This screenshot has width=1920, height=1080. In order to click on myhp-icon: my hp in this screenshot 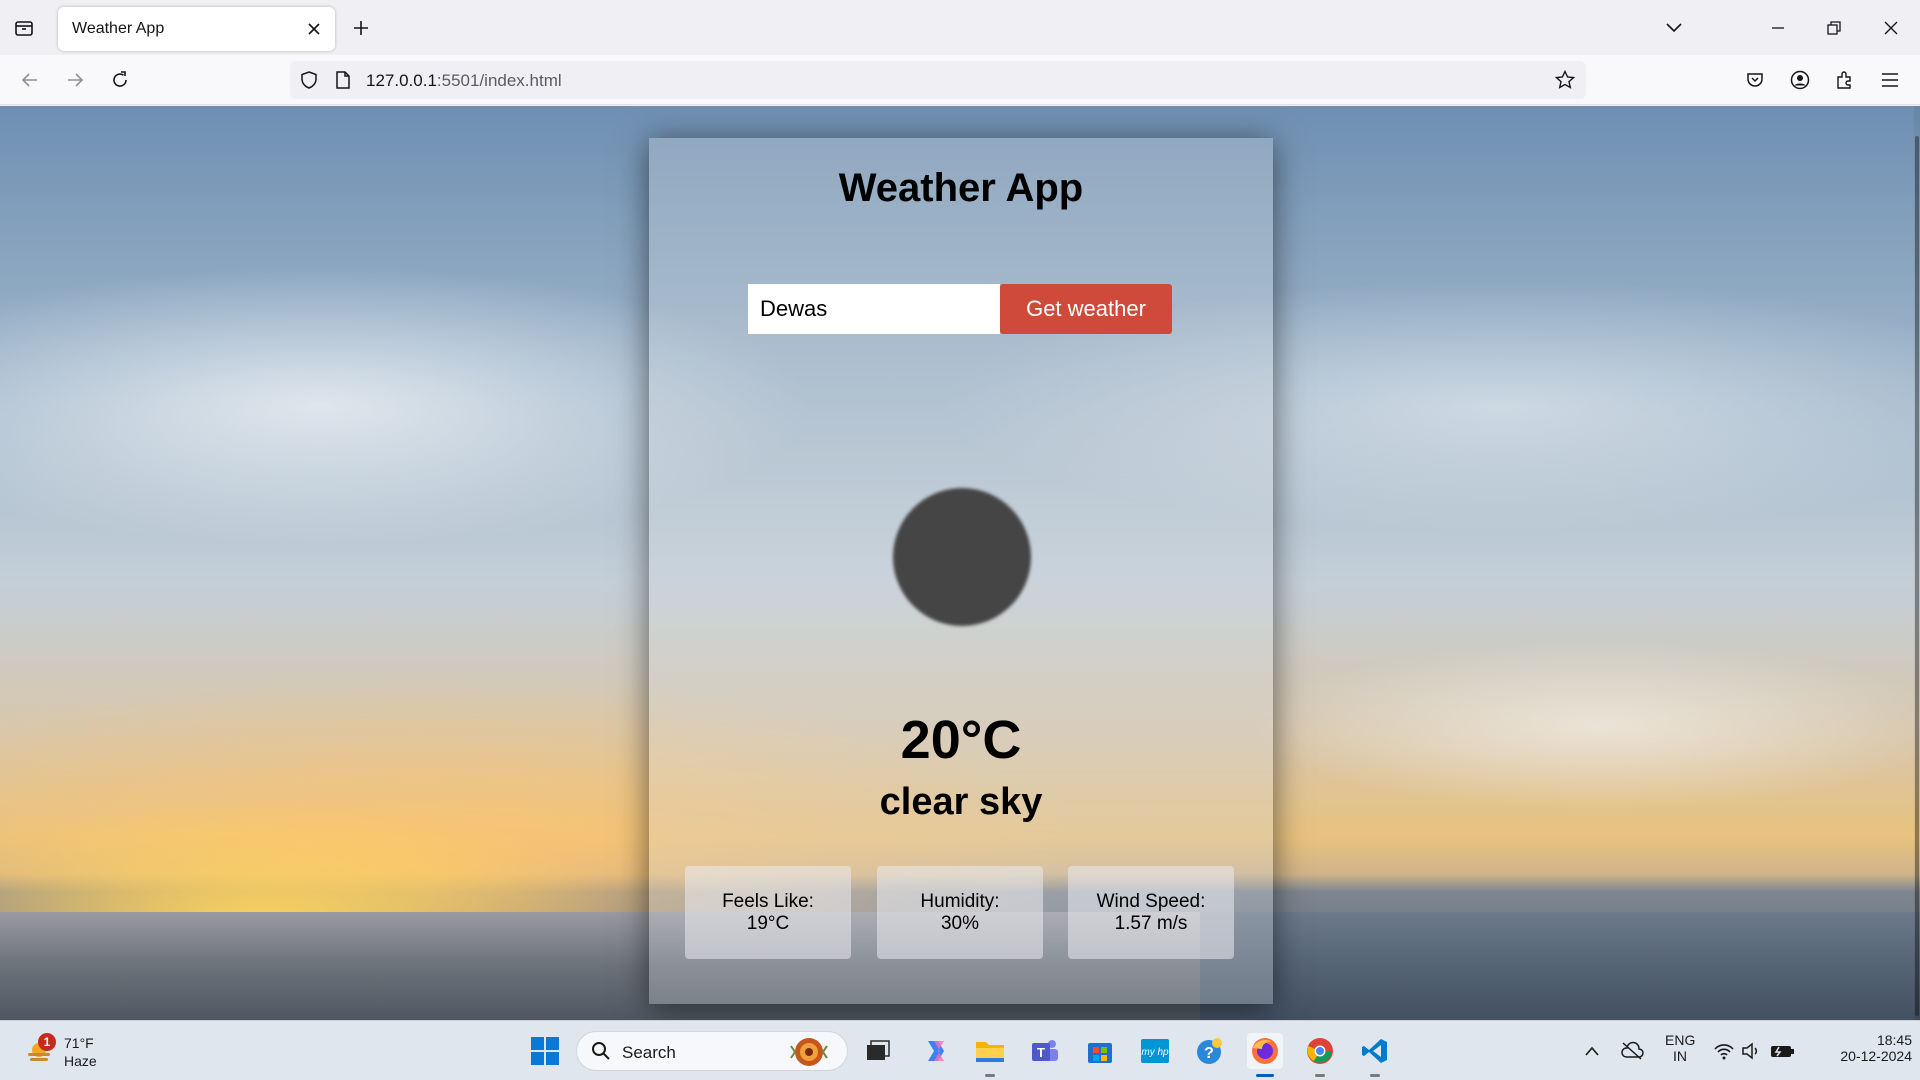, I will do `click(1155, 1051)`.